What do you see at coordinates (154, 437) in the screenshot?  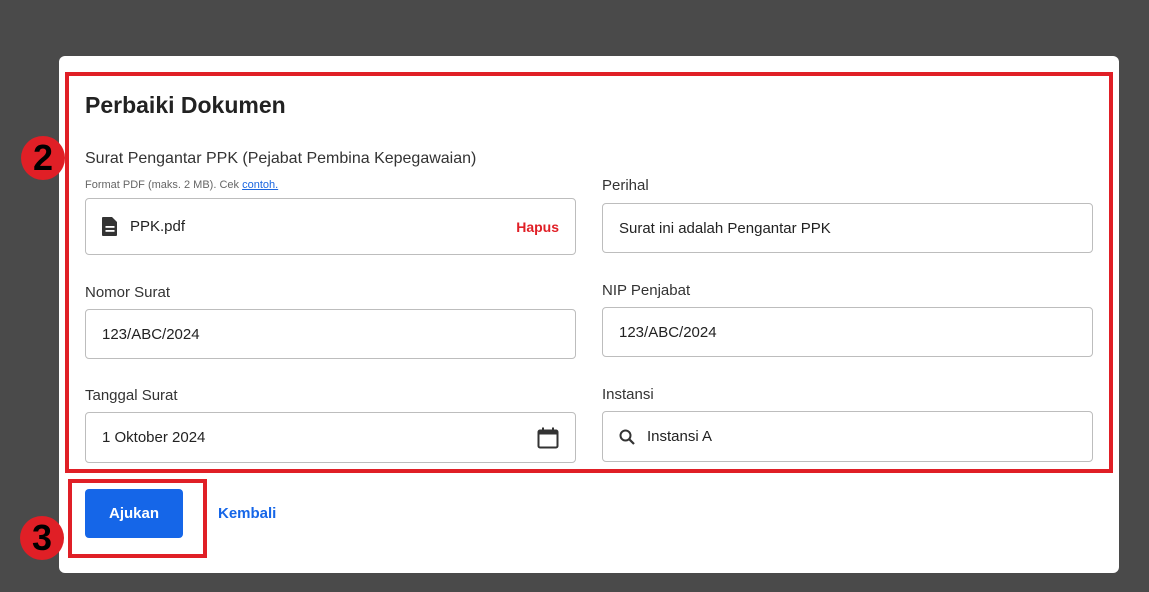 I see `tanggal-surat-value: 1 Oktober 2024` at bounding box center [154, 437].